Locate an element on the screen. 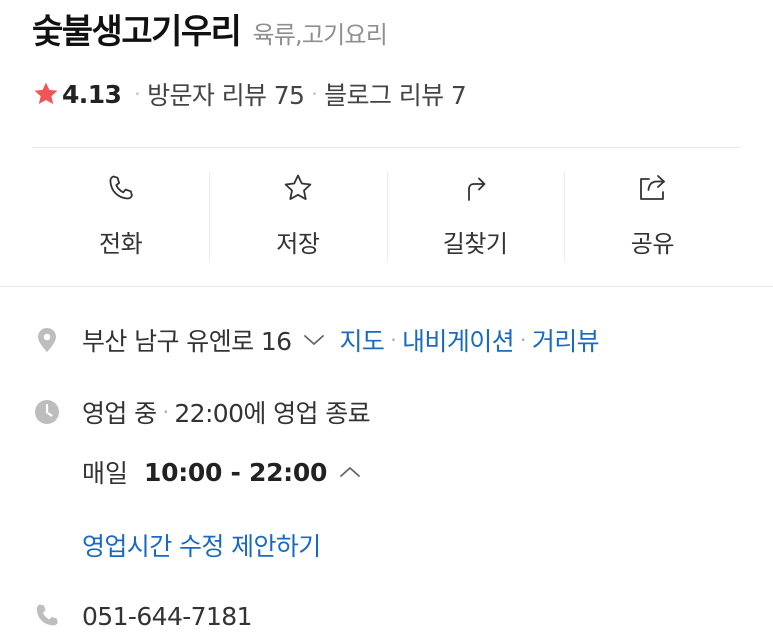  place-title: 숯불생고기우리 is located at coordinates (137, 32).